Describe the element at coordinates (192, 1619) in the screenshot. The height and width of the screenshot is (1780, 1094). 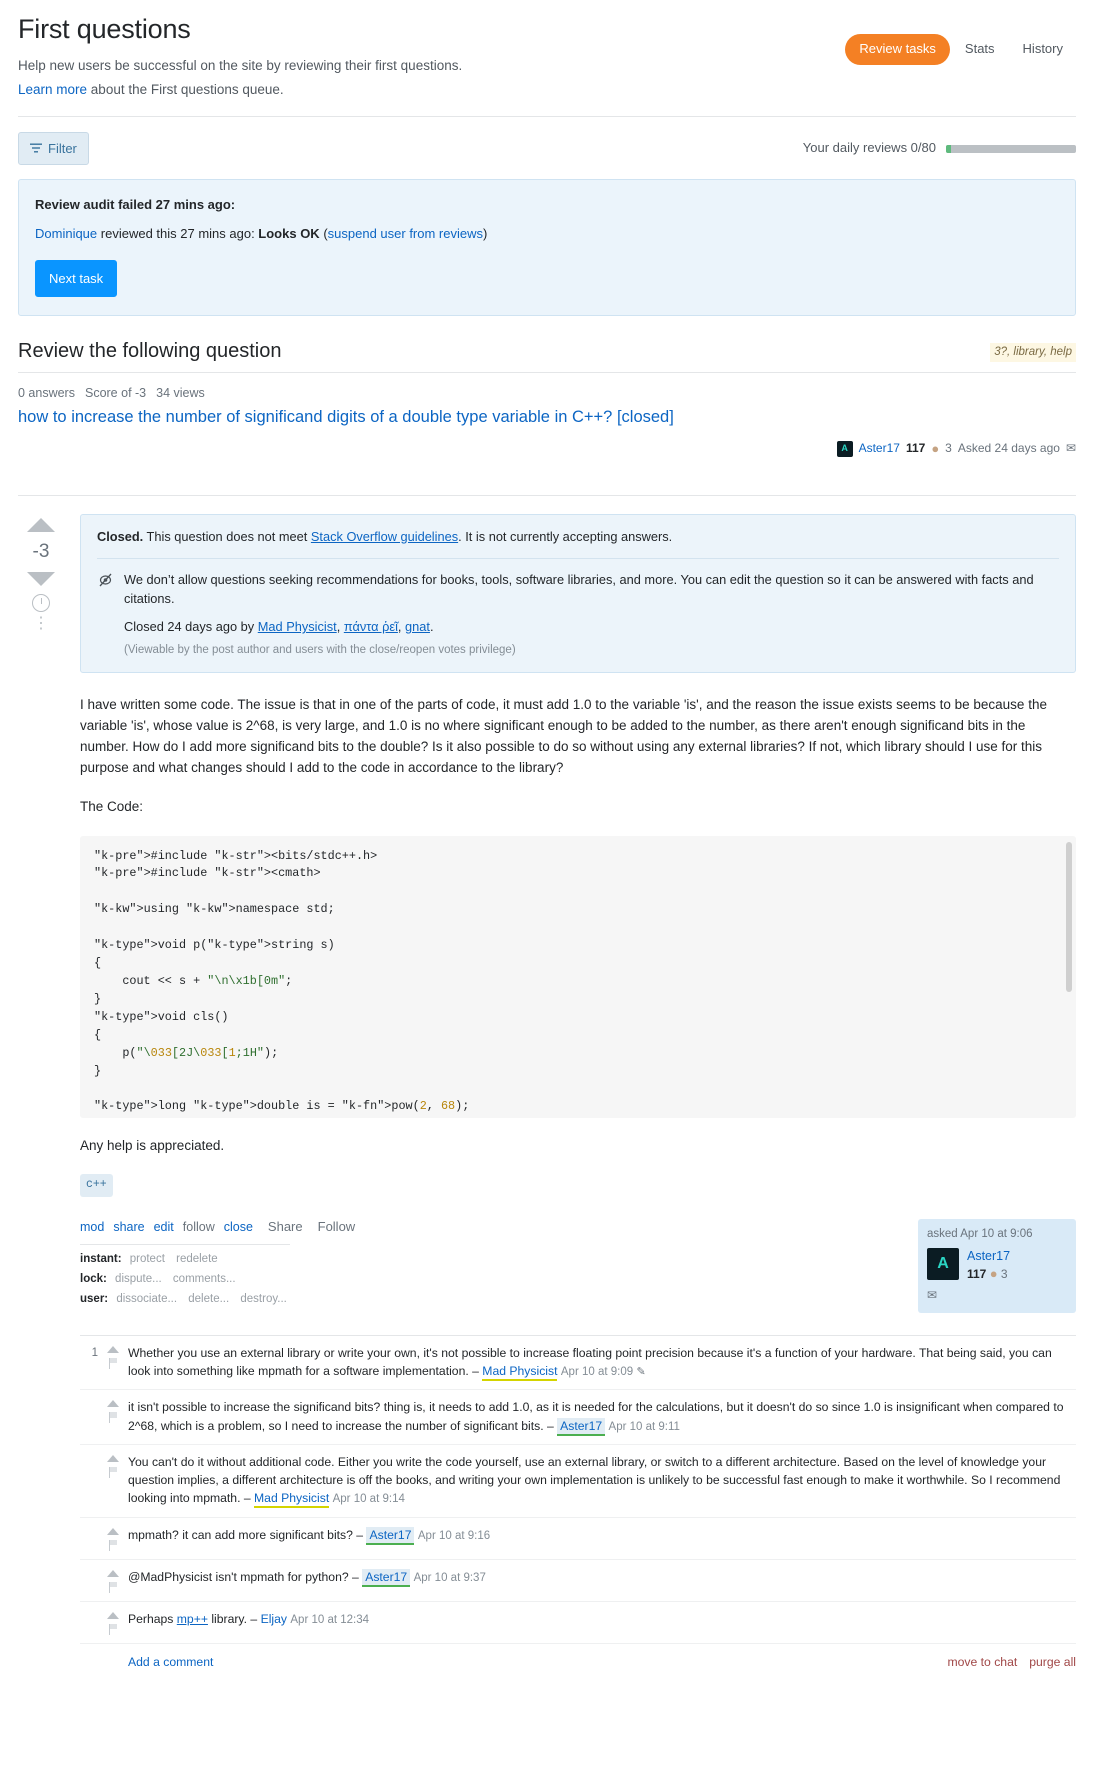
I see `comment-inline-link: mp++` at that location.